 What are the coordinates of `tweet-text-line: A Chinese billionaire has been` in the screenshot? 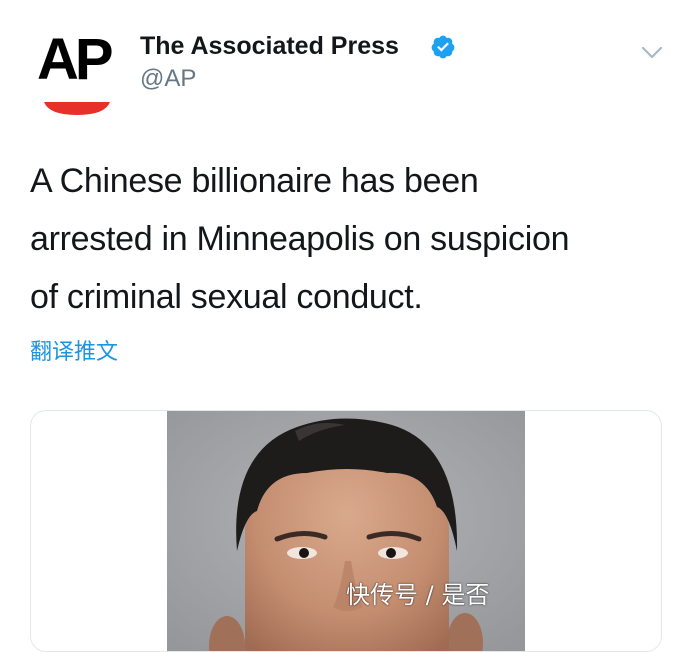 It's located at (254, 181).